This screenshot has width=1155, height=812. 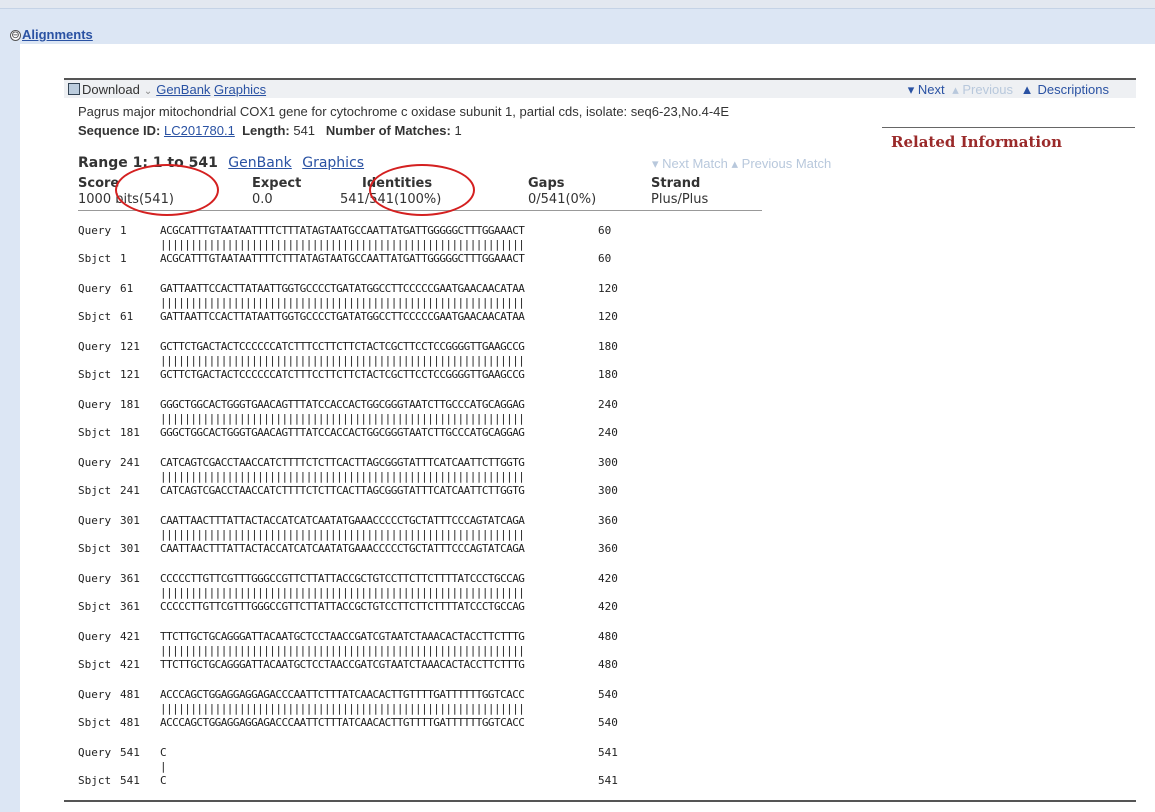 I want to click on query-start: 181, so click(x=130, y=404).